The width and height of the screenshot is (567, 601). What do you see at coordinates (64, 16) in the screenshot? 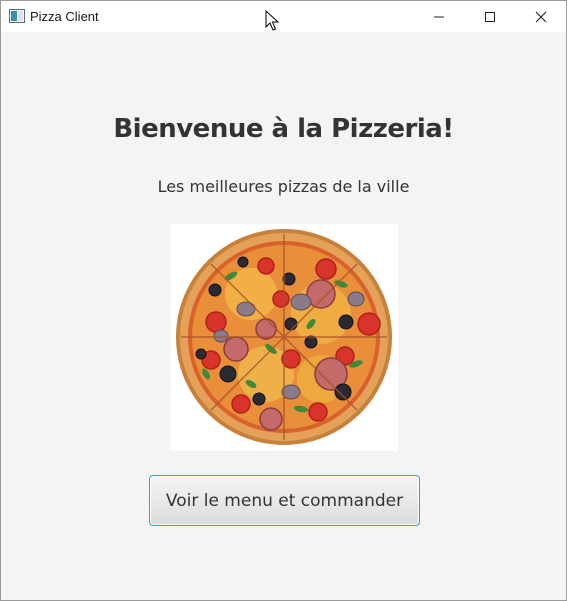
I see `window-title: Pizza Client` at bounding box center [64, 16].